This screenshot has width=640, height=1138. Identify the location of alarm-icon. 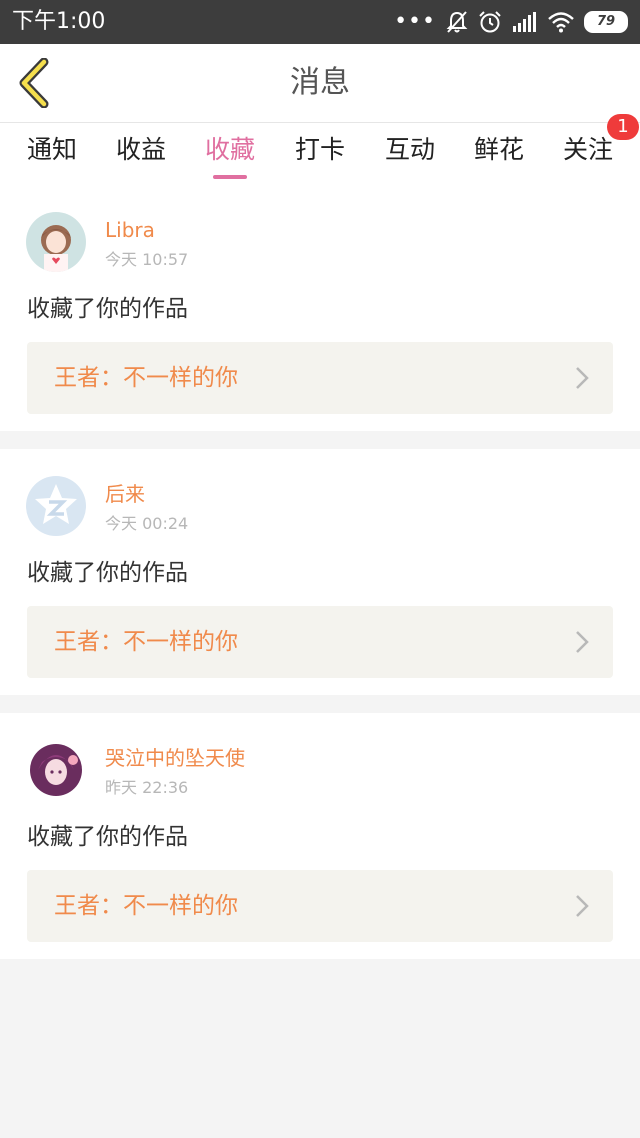
(490, 22).